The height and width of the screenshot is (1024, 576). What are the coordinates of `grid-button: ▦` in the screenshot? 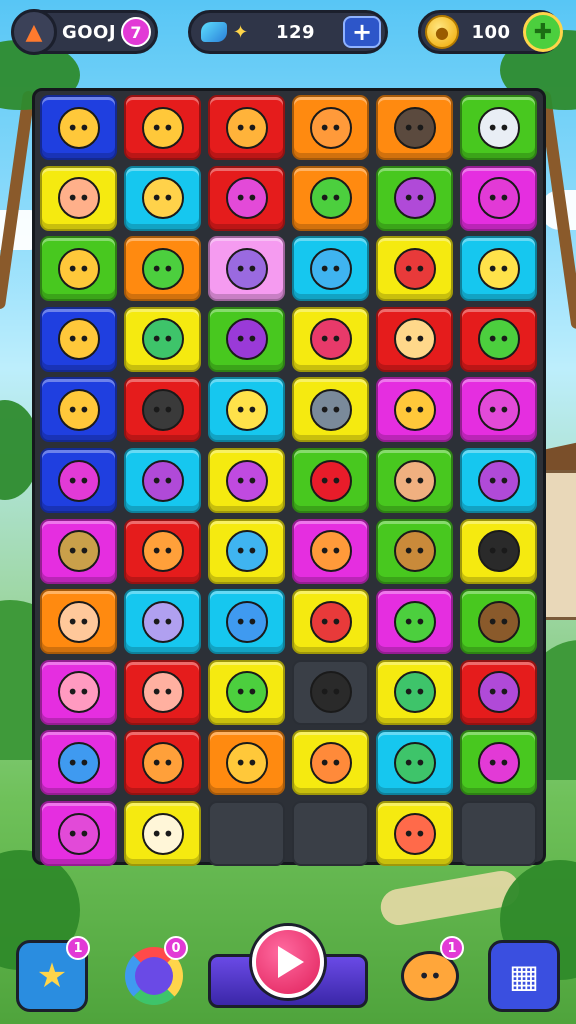 It's located at (524, 976).